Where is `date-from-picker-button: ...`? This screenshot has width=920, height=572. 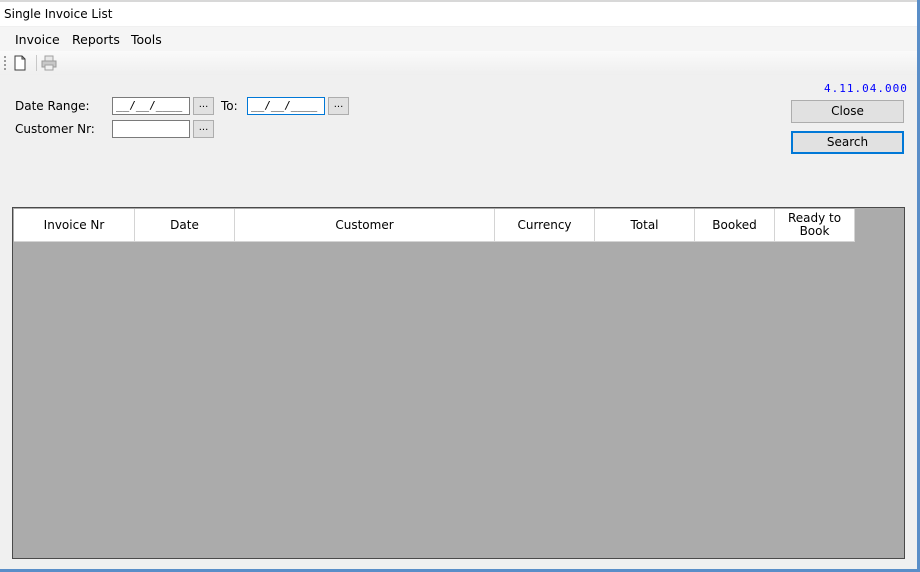 date-from-picker-button: ... is located at coordinates (203, 106).